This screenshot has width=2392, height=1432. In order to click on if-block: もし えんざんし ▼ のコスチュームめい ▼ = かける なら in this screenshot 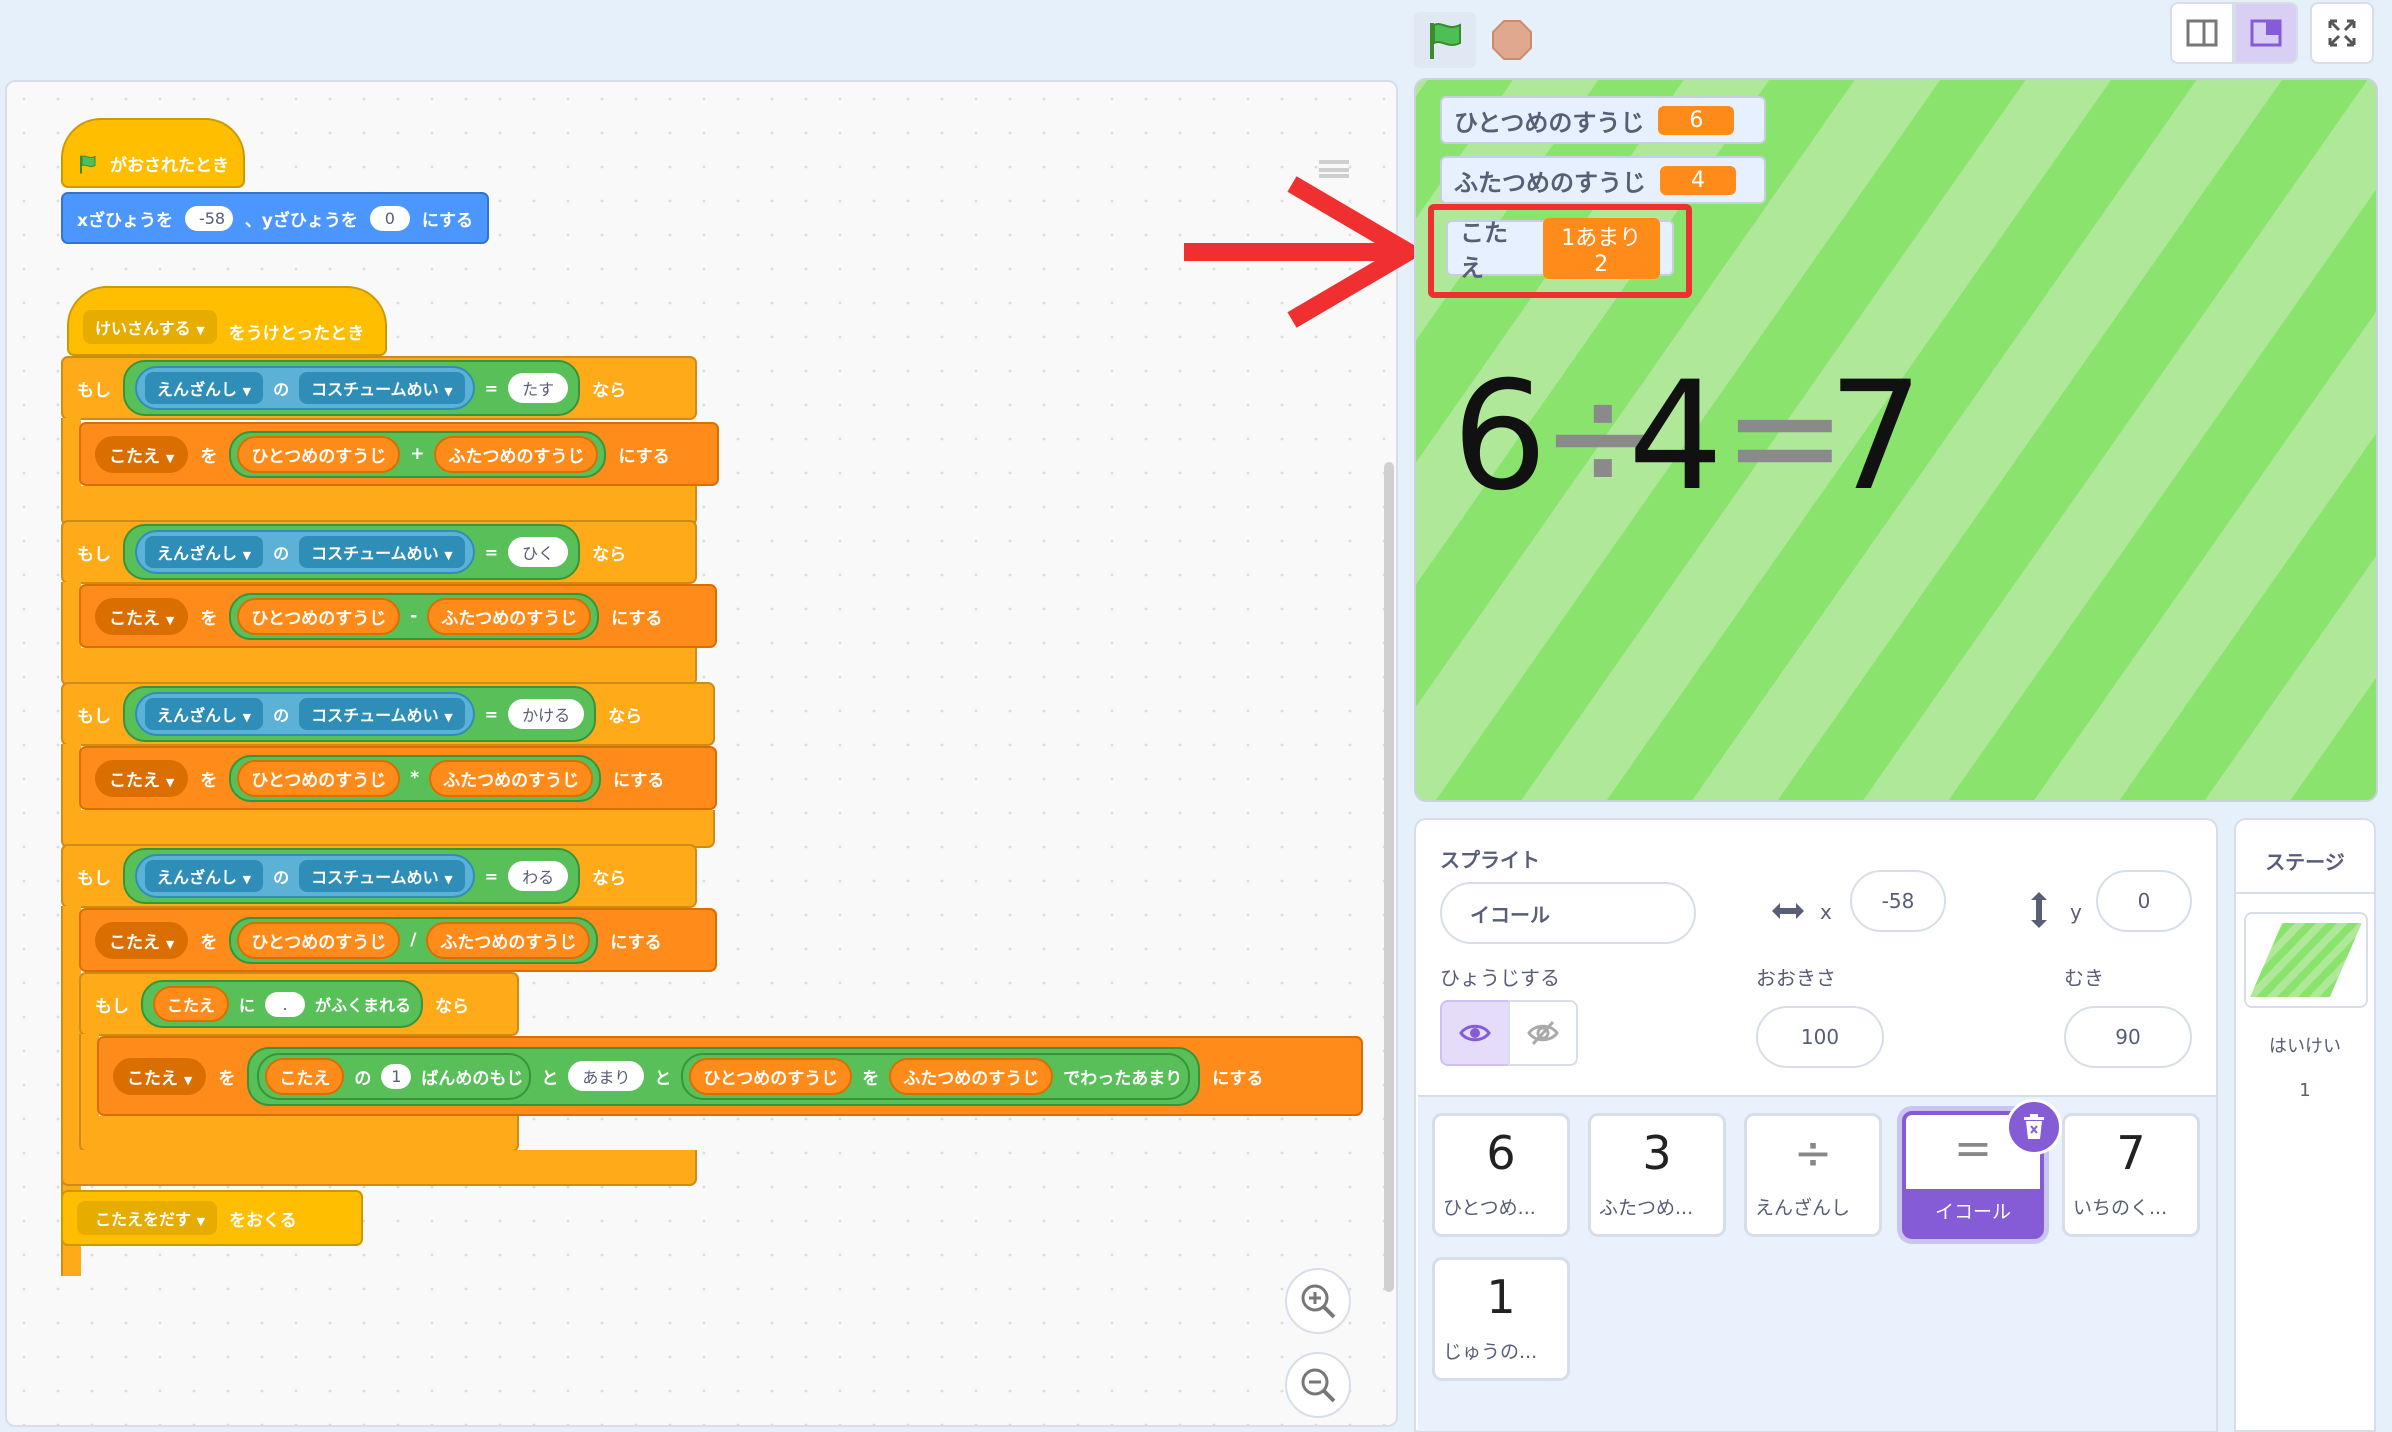, I will do `click(388, 714)`.